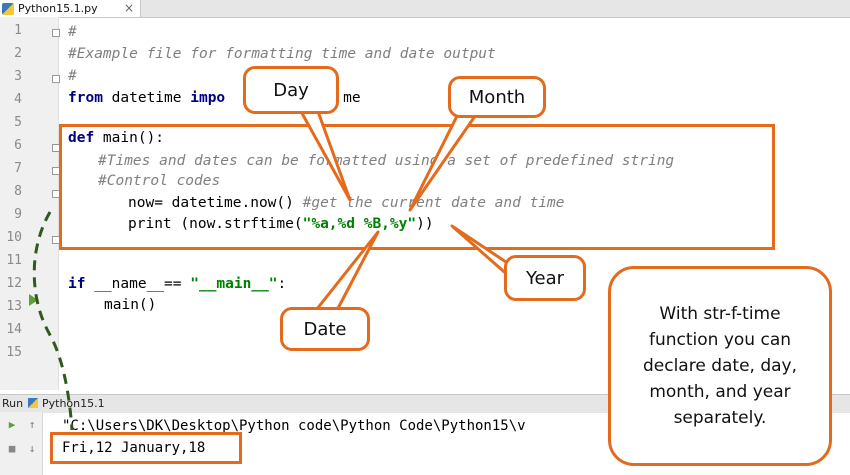 Image resolution: width=850 pixels, height=475 pixels. What do you see at coordinates (72, 32) in the screenshot?
I see `code-line-1: #` at bounding box center [72, 32].